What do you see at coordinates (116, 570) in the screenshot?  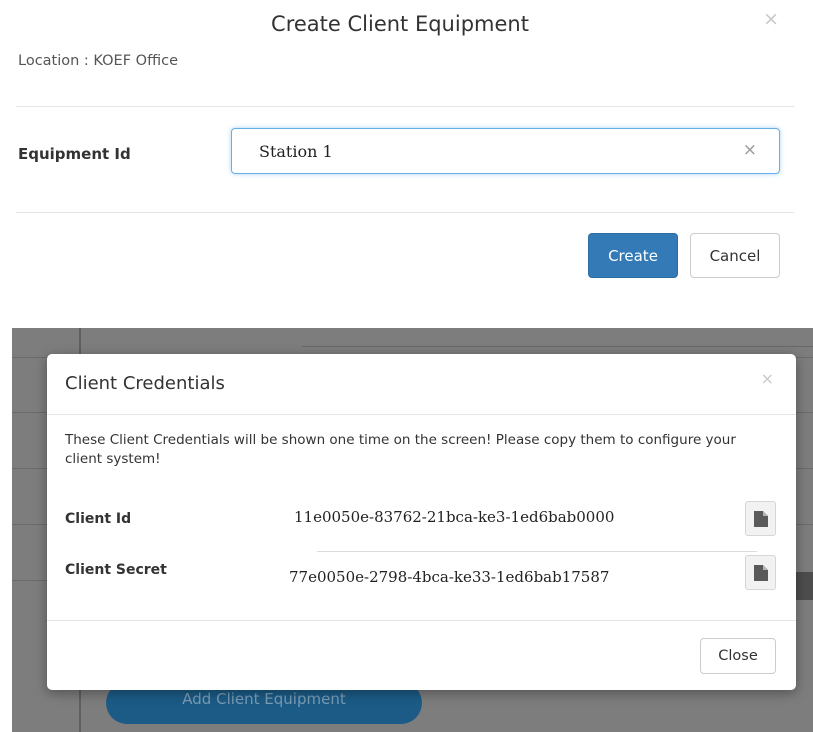 I see `client-secret-label: Client Secret` at bounding box center [116, 570].